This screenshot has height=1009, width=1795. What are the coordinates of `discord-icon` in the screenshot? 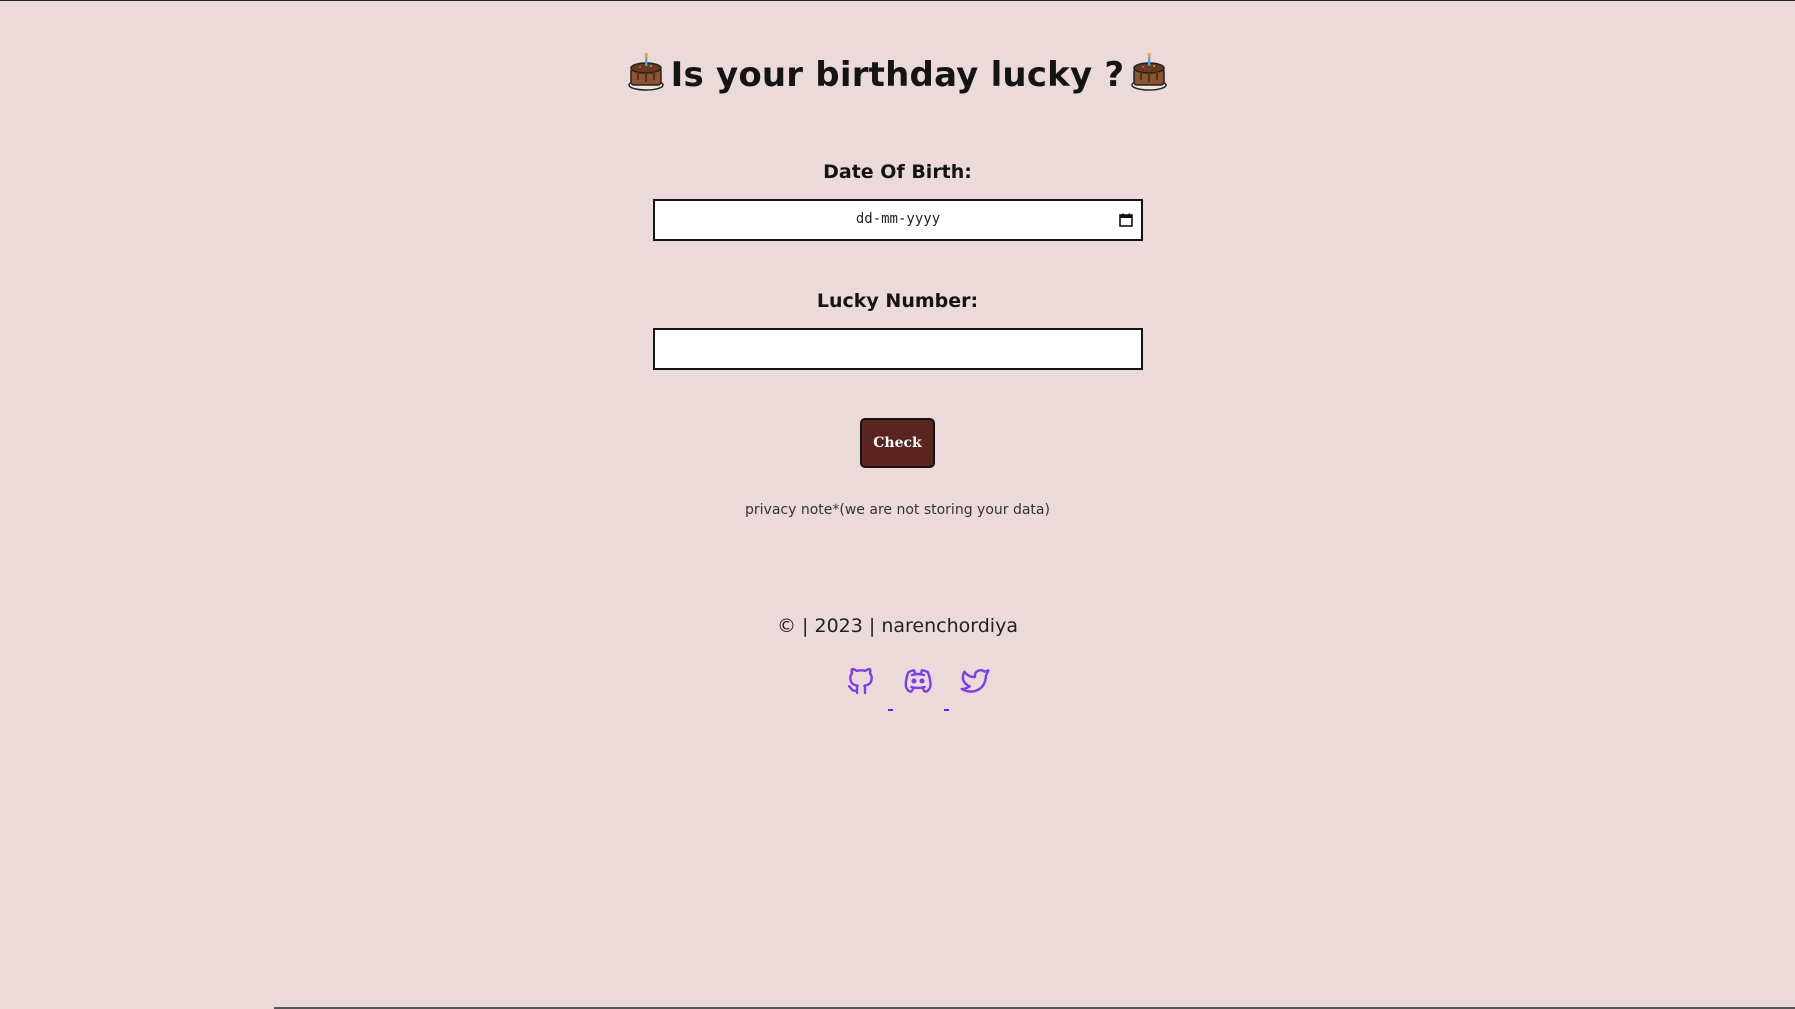 It's located at (918, 685).